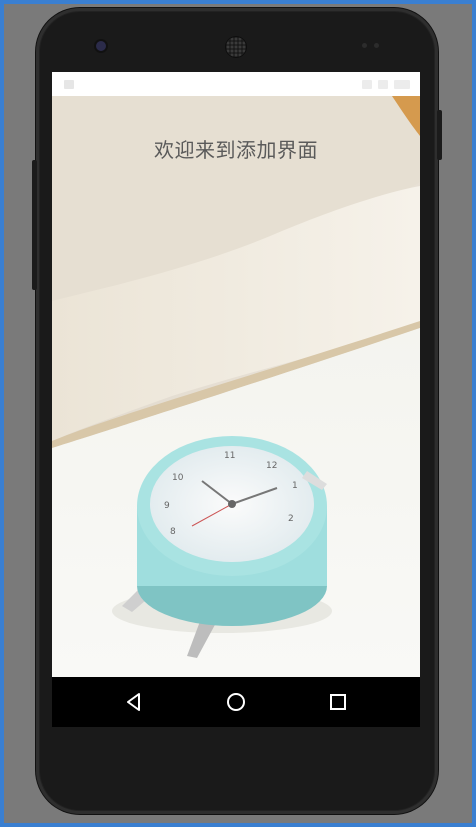  Describe the element at coordinates (376, 45) in the screenshot. I see `light-sensor` at that location.